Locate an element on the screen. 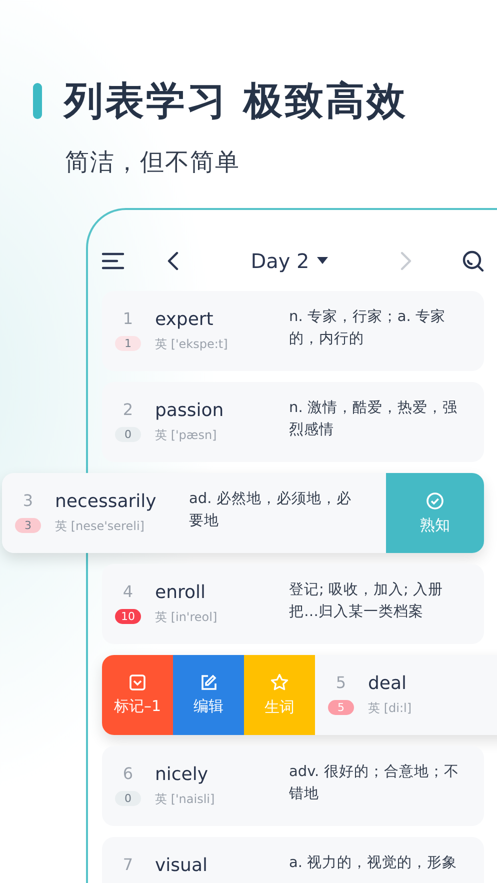  menu-icon is located at coordinates (113, 261).